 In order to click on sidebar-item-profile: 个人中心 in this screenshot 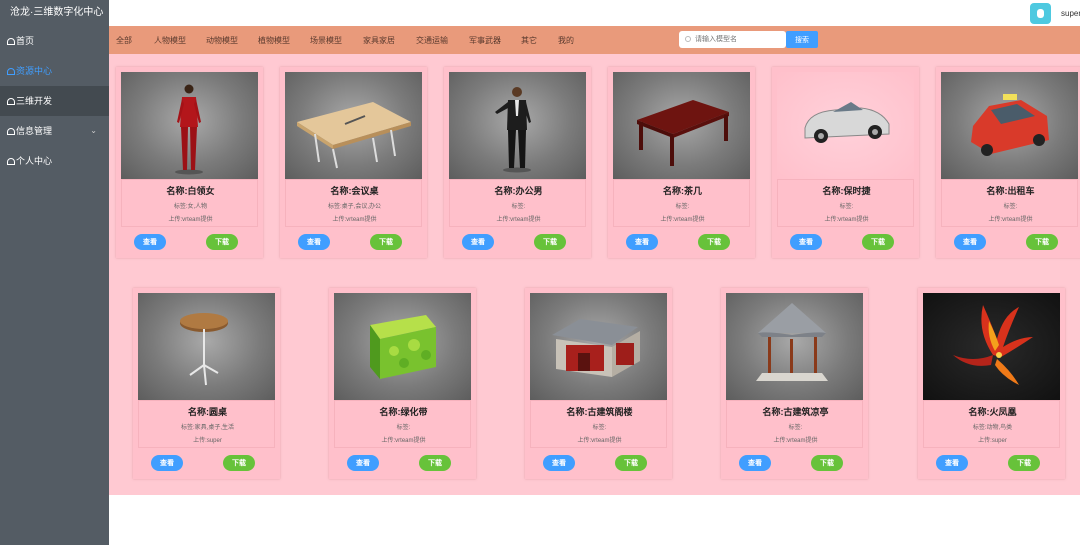, I will do `click(54, 161)`.